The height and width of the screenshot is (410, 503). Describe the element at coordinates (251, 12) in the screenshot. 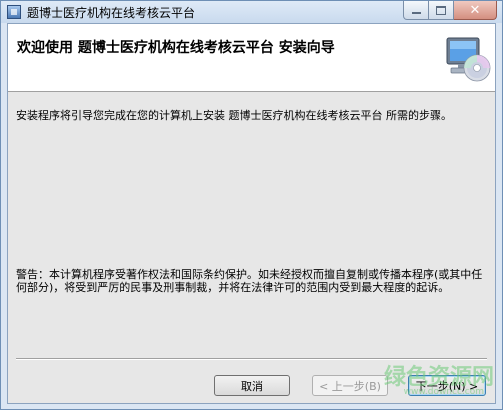

I see `title-bar: 题博士医疗机构在线考核云平台 ✕` at that location.